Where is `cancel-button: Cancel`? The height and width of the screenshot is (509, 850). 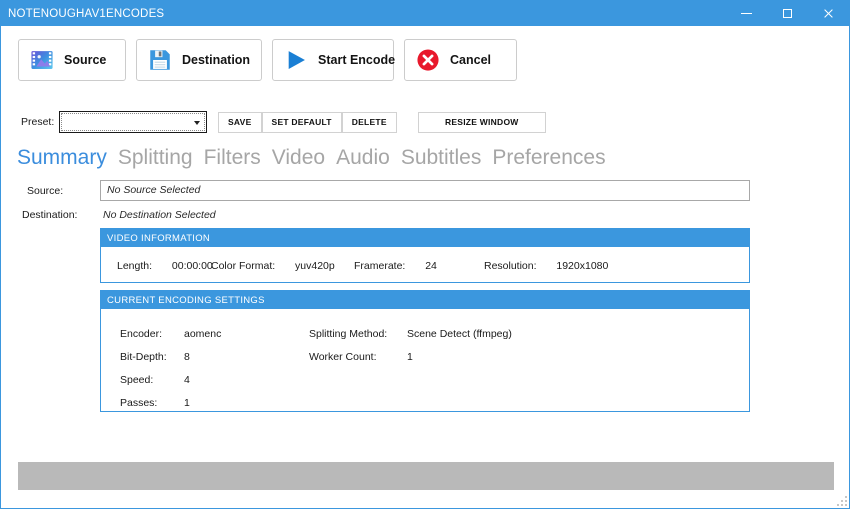
cancel-button: Cancel is located at coordinates (460, 60).